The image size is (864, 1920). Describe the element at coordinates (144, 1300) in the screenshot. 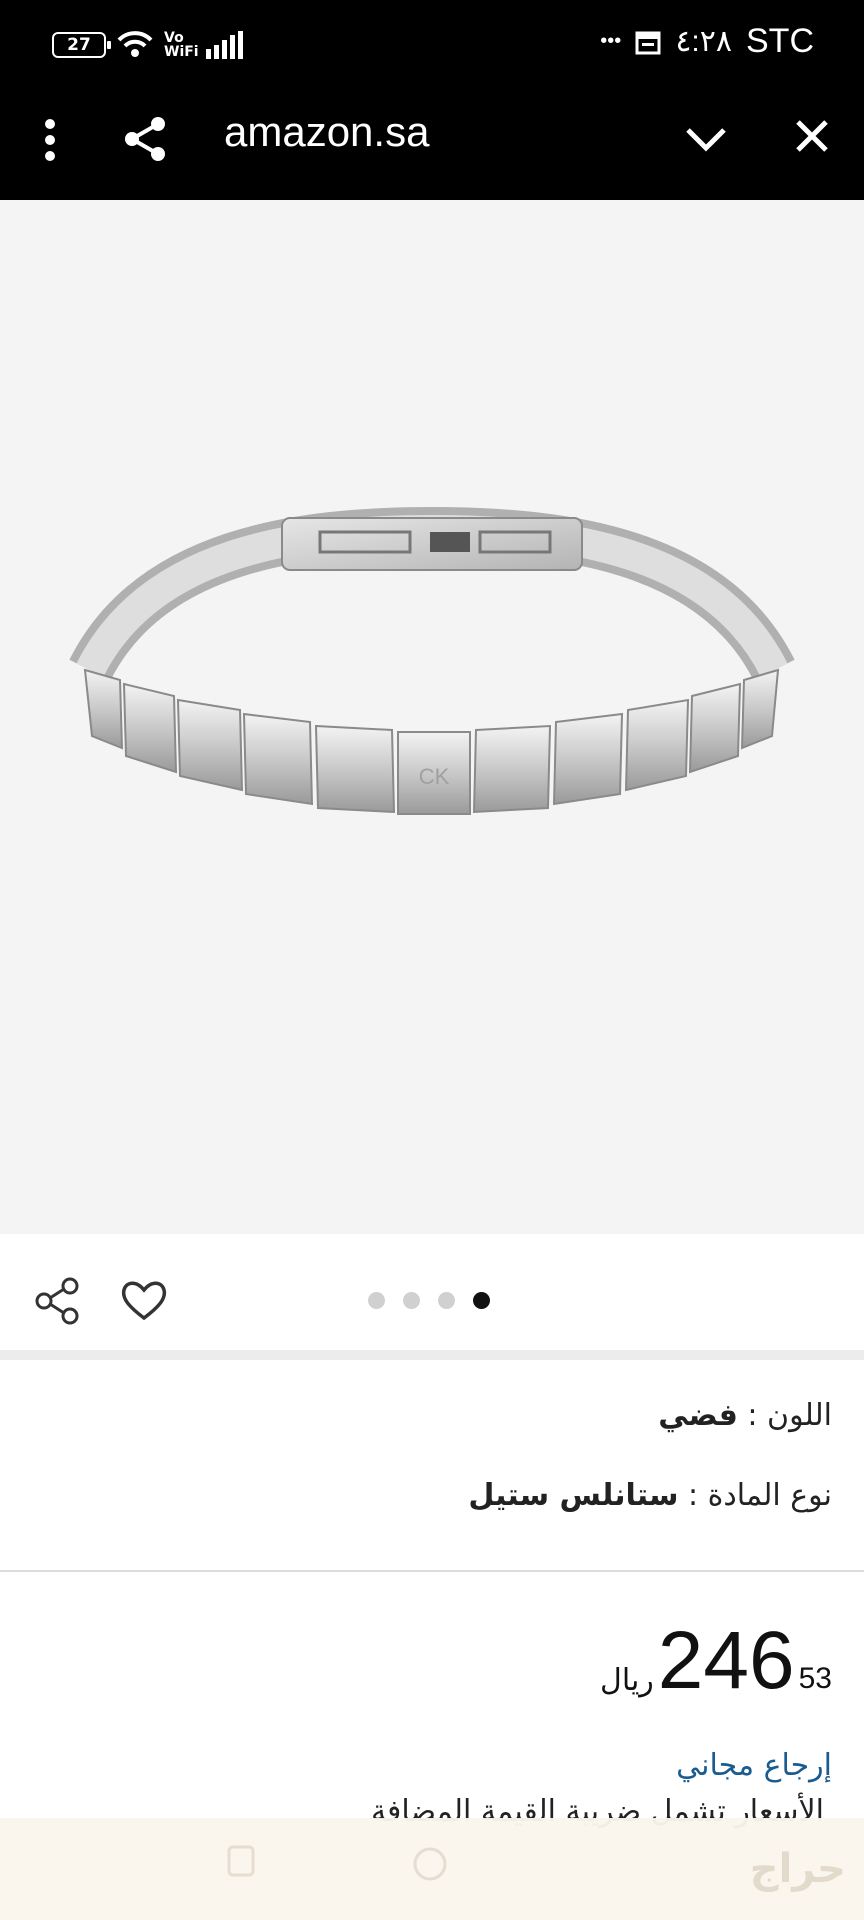

I see `heart-icon` at that location.